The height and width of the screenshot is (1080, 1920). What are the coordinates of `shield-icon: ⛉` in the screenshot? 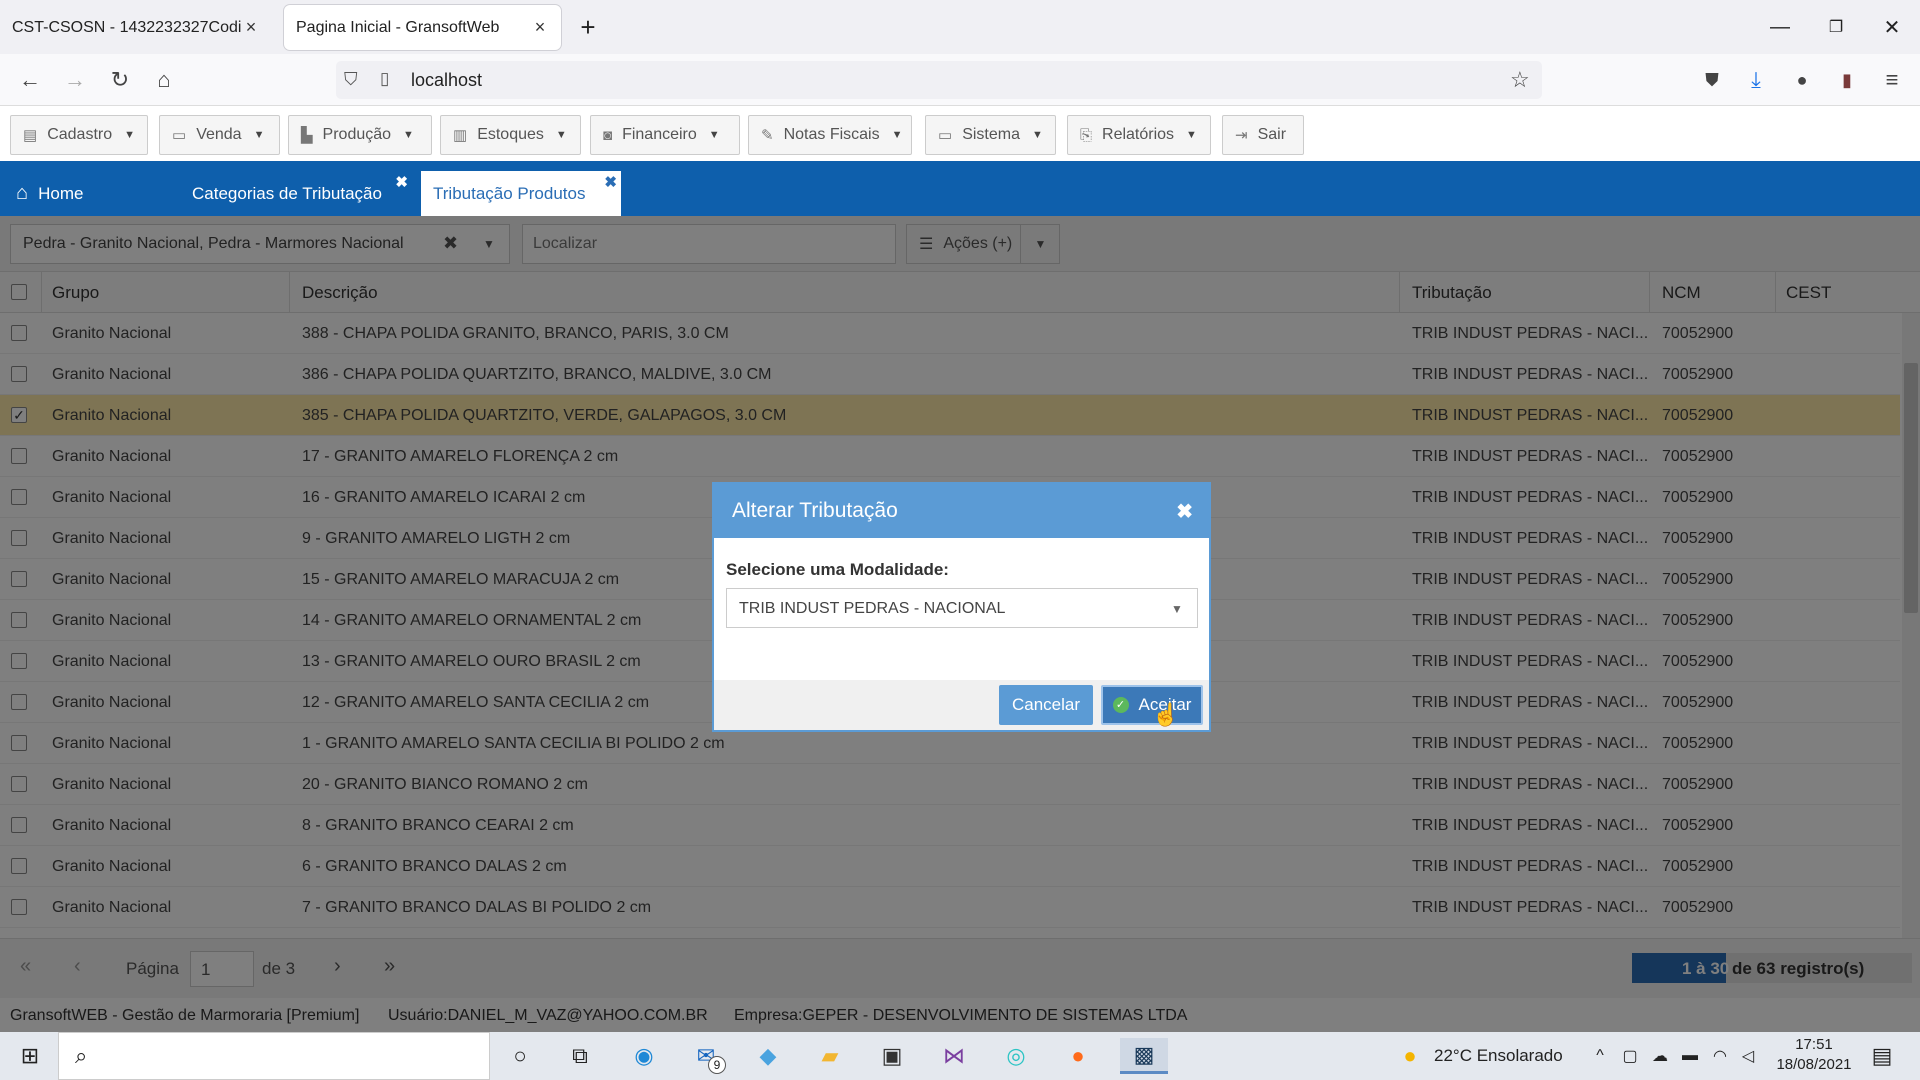 It's located at (351, 79).